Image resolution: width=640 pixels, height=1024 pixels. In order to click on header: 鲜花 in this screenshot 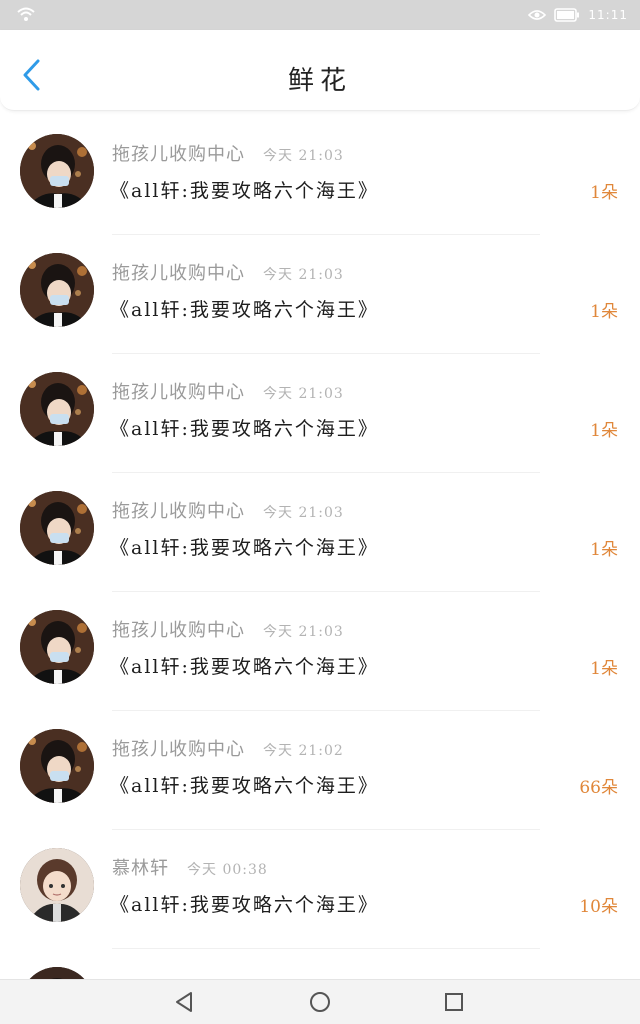, I will do `click(320, 70)`.